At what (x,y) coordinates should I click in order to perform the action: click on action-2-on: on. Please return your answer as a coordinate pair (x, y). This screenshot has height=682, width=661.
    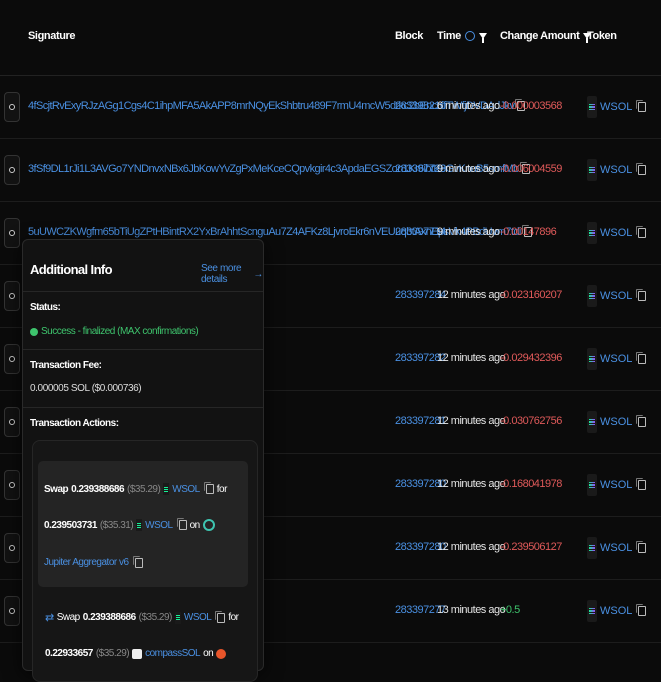
    Looking at the image, I should click on (208, 653).